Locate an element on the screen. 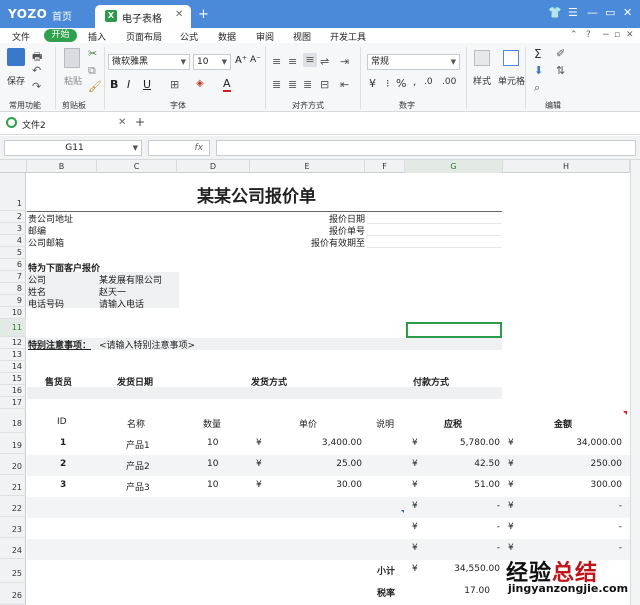 Image resolution: width=640 pixels, height=605 pixels. increase-decimal-icon: .0 is located at coordinates (428, 82).